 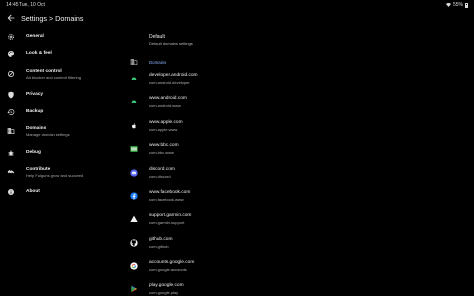 I want to click on sidebar-item-privacy: Privacy, so click(x=60, y=96).